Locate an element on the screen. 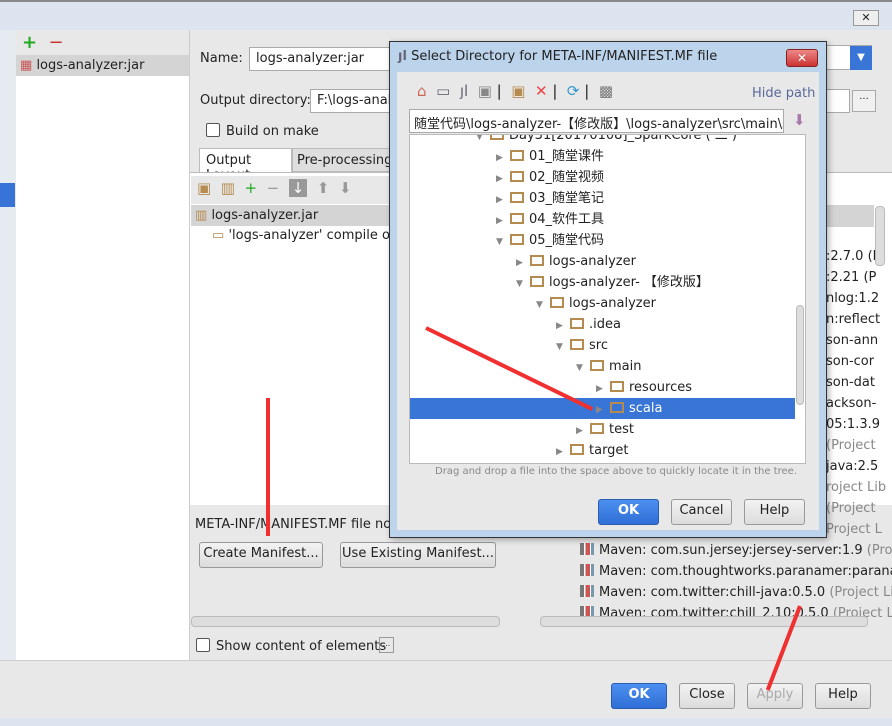 Image resolution: width=892 pixels, height=726 pixels. library-row-fragment: :2.7.0 (l is located at coordinates (851, 256).